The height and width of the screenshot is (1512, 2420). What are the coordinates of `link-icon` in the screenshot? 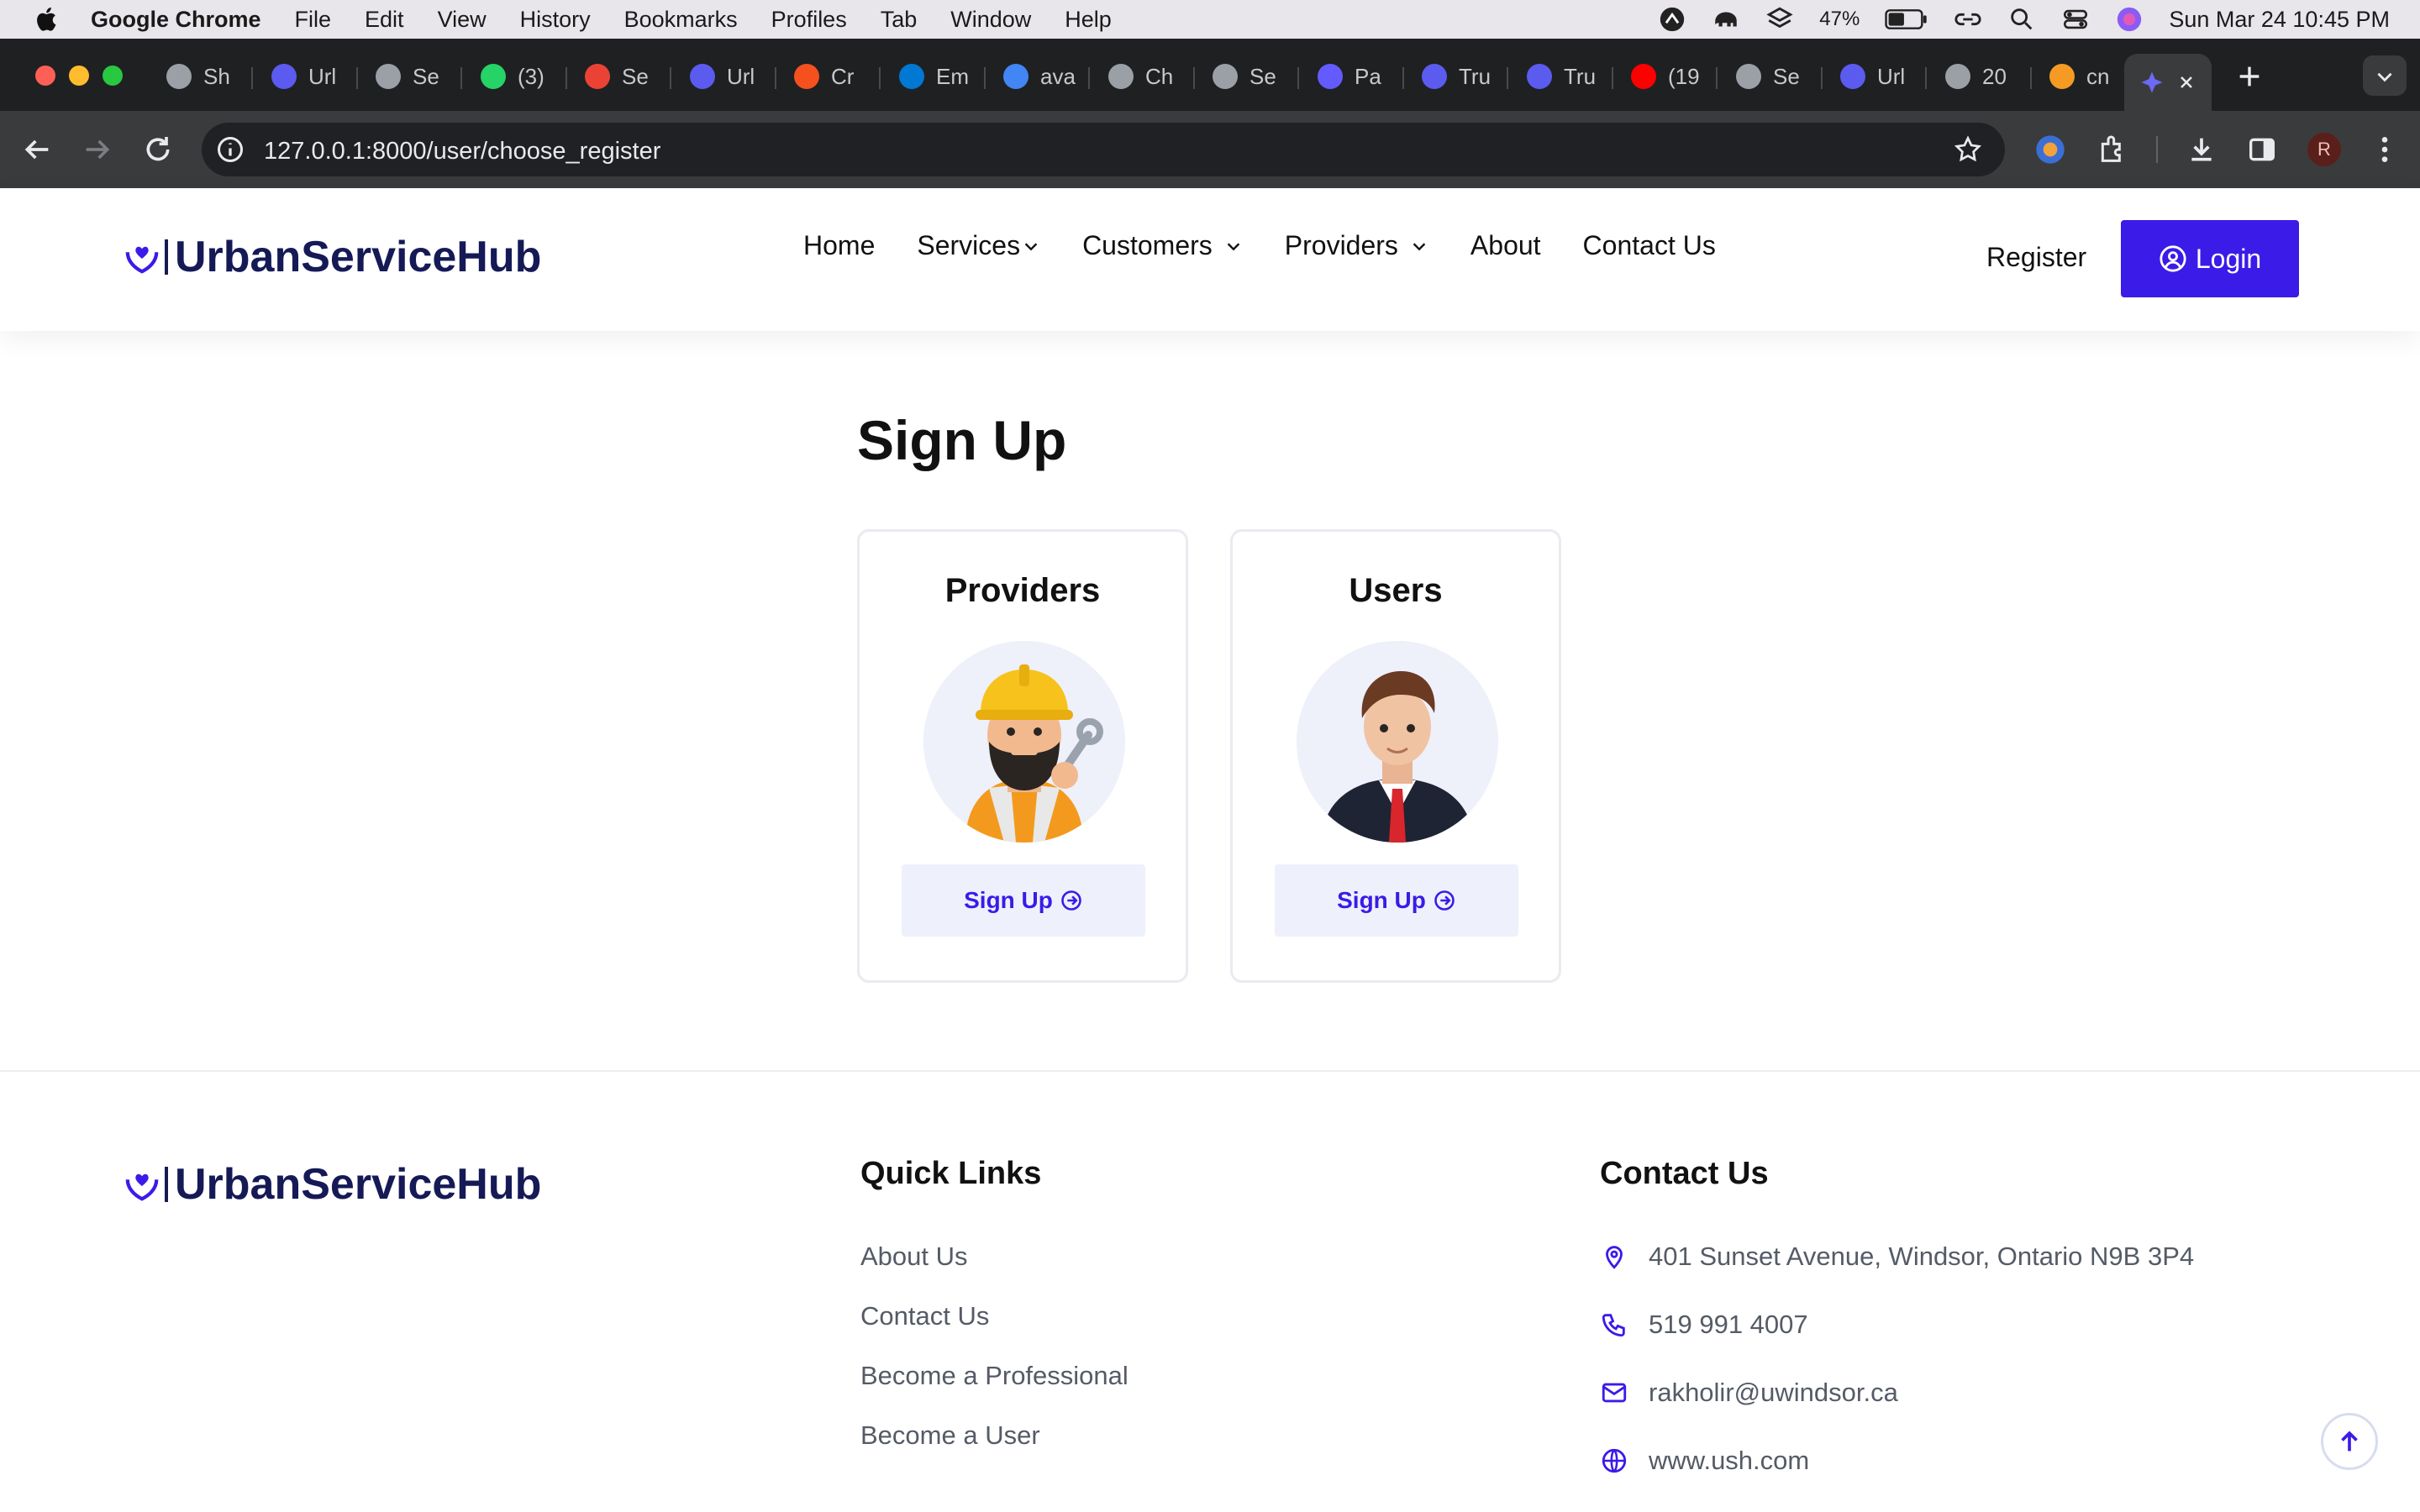 It's located at (1968, 19).